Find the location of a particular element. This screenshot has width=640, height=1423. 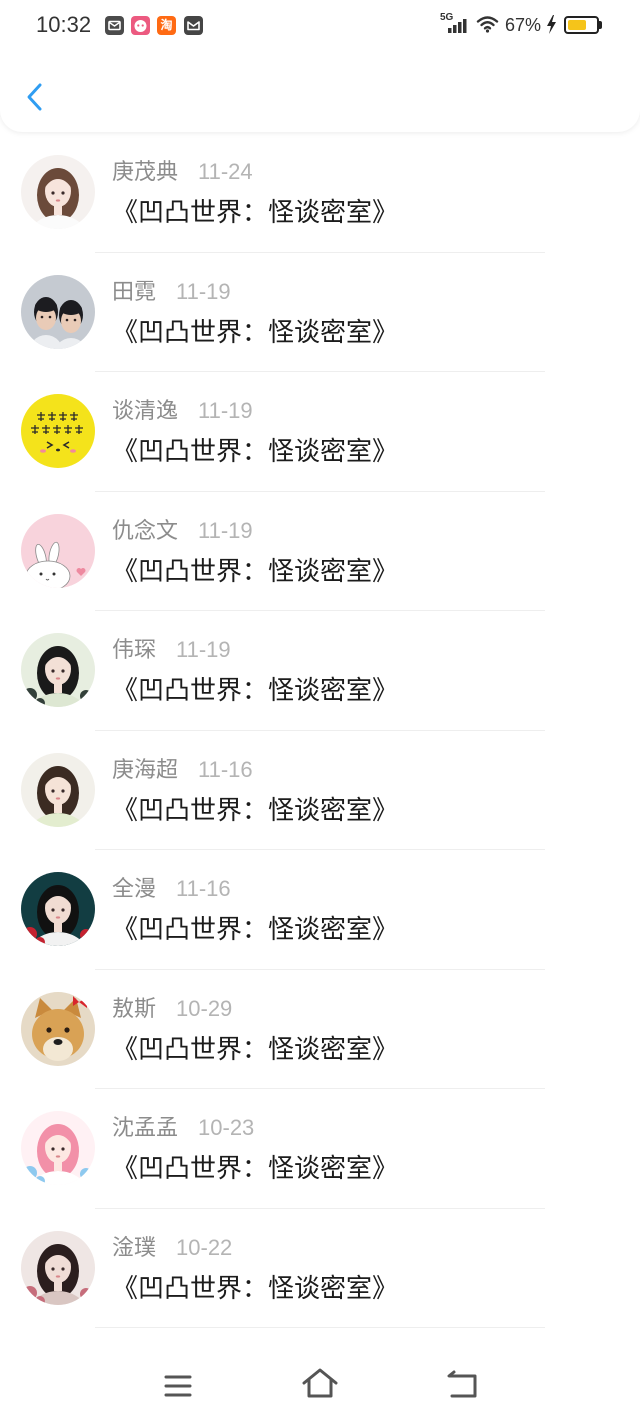

sender-name: 仇念文 is located at coordinates (145, 530).